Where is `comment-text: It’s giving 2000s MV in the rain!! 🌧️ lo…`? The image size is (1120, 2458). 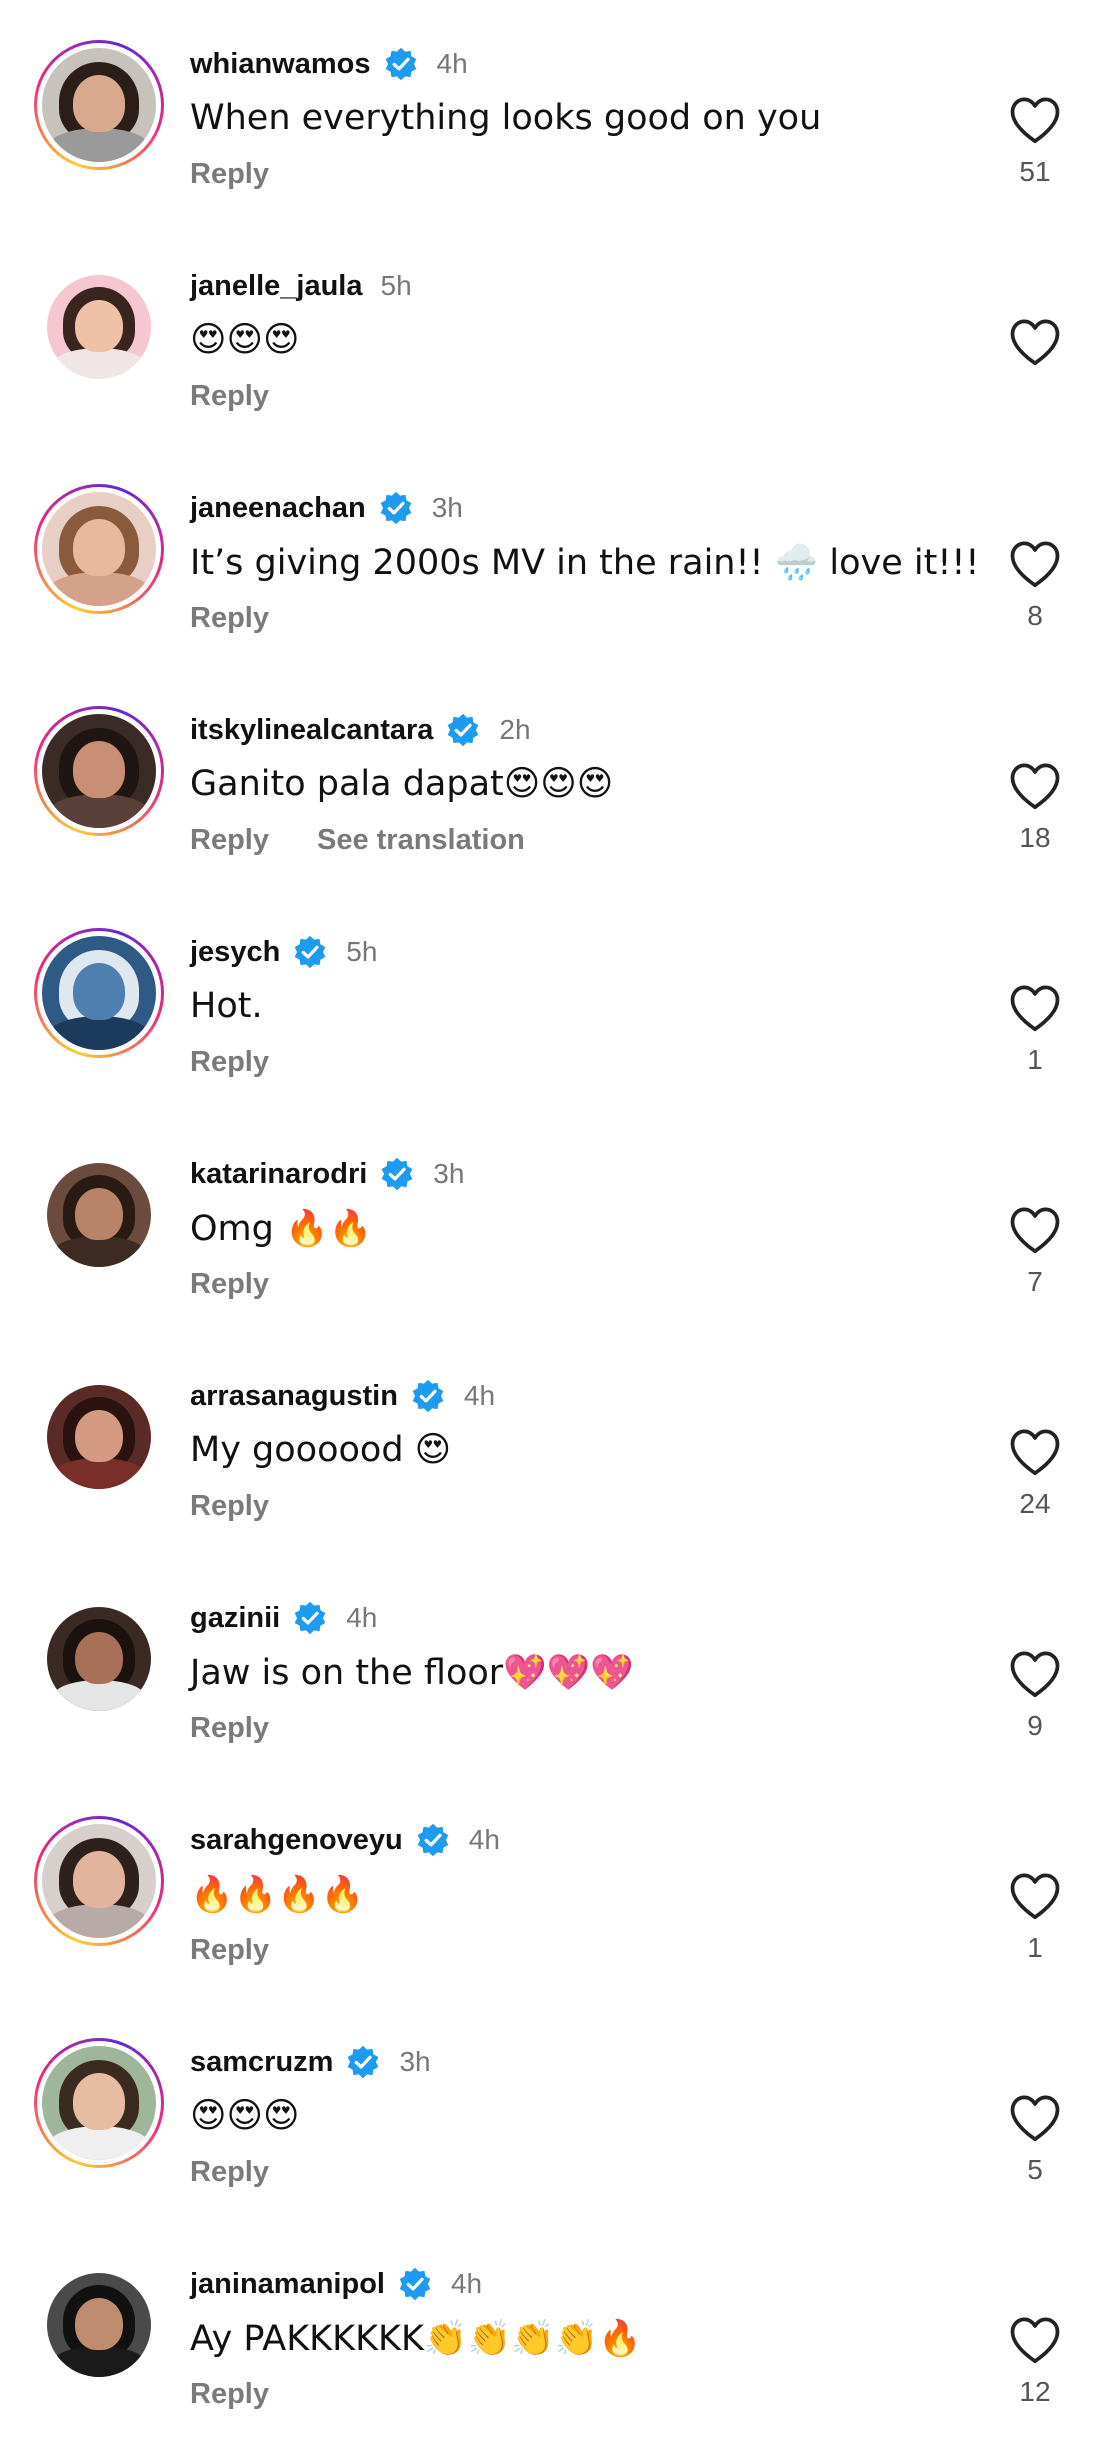 comment-text: It’s giving 2000s MV in the rain!! 🌧️ lo… is located at coordinates (585, 563).